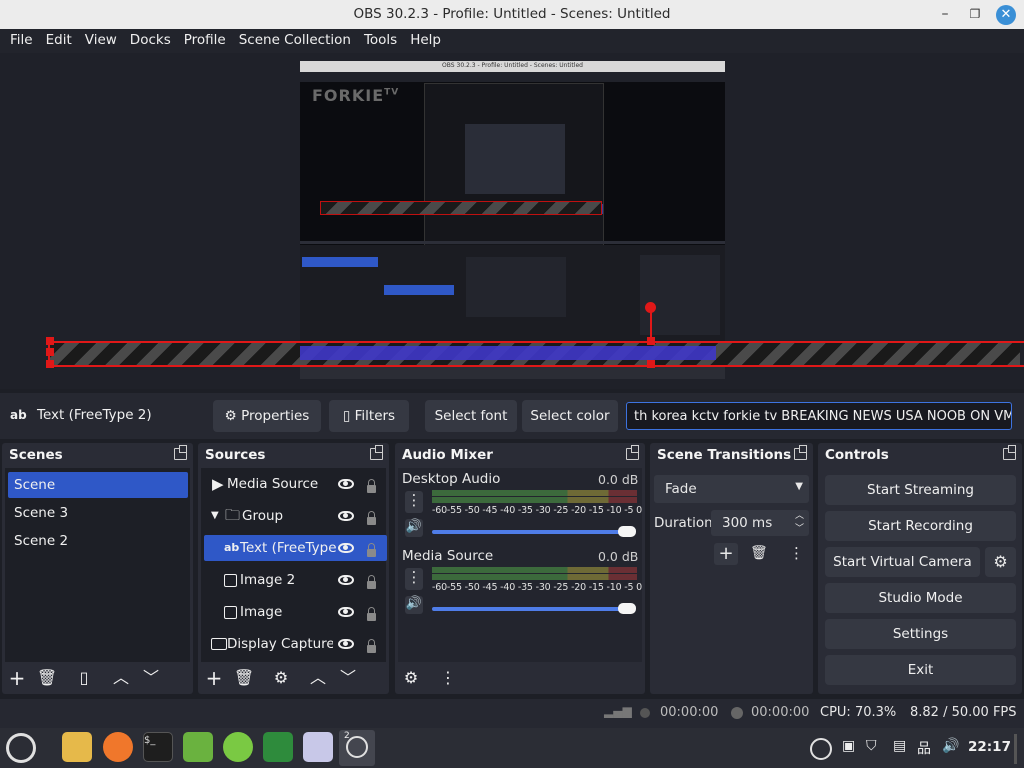 The width and height of the screenshot is (1024, 768). Describe the element at coordinates (726, 554) in the screenshot. I see `add-transition-button: +` at that location.